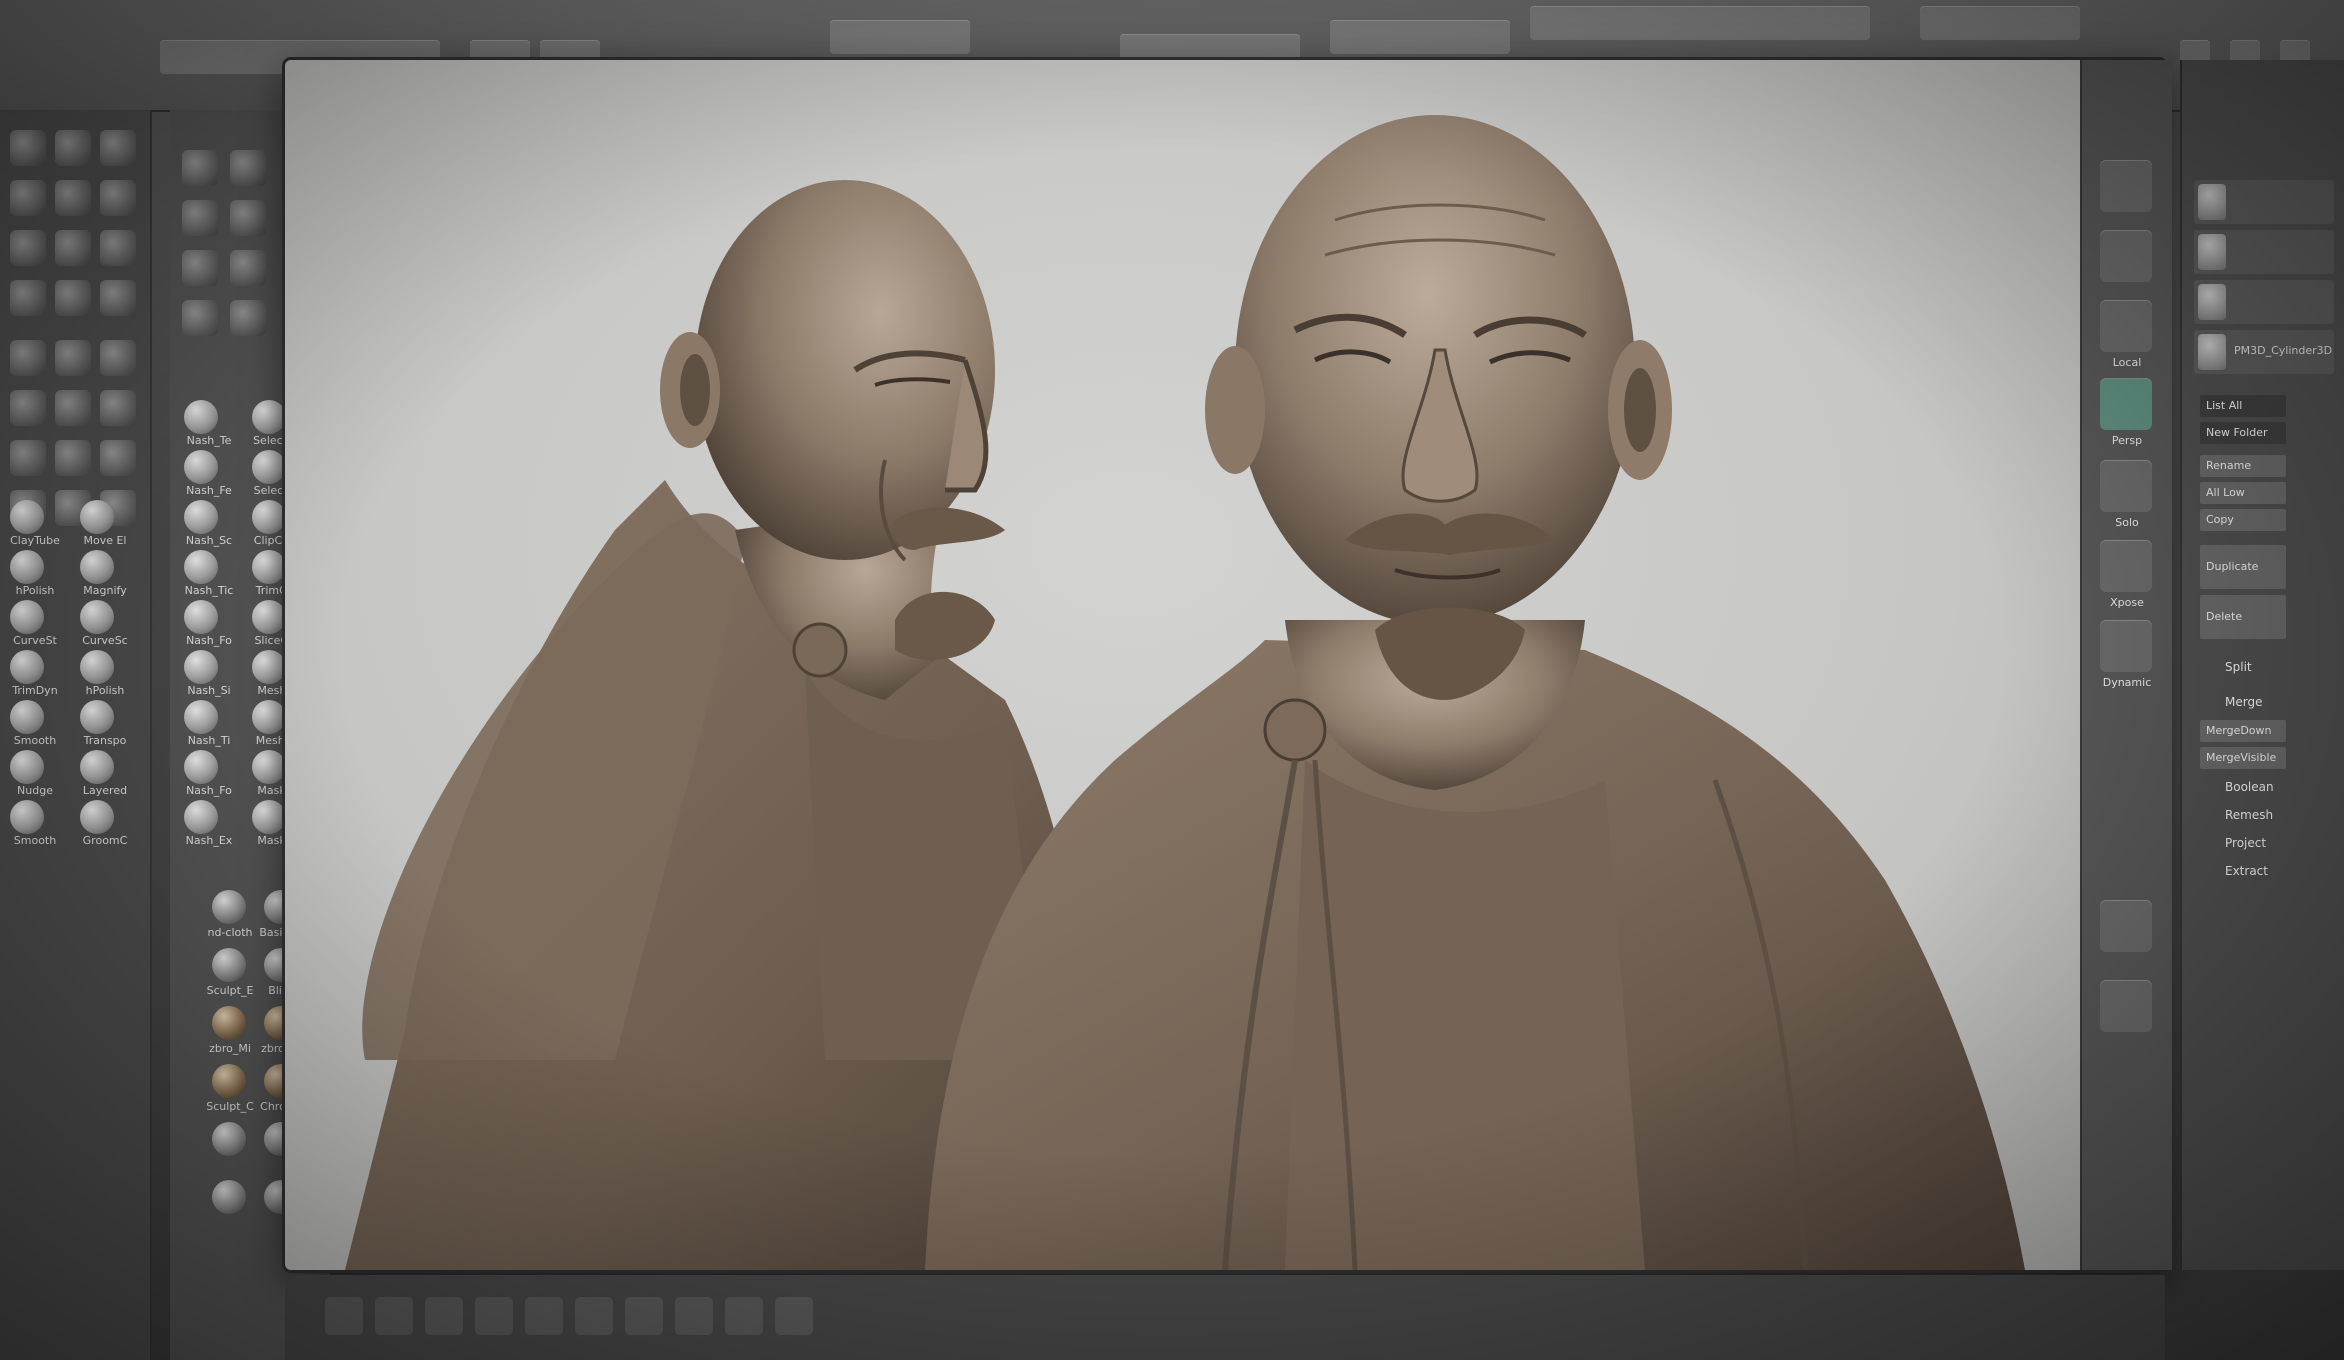 This screenshot has height=1360, width=2344. Describe the element at coordinates (2243, 617) in the screenshot. I see `delete-button: Delete` at that location.